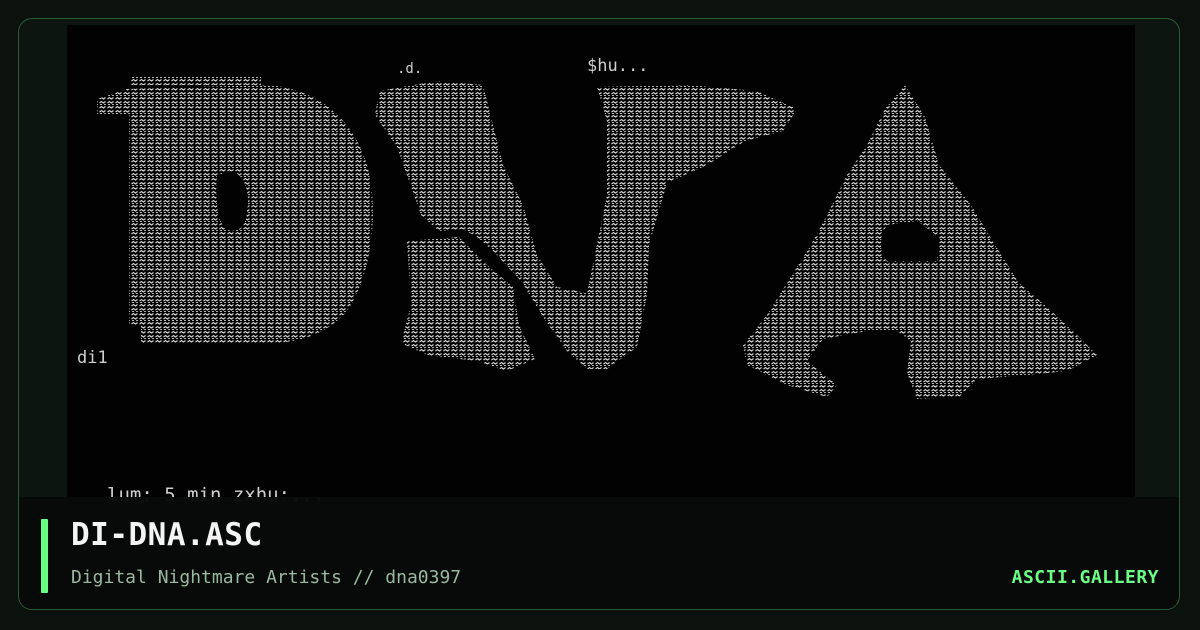 This screenshot has height=630, width=1200. I want to click on accent-bar, so click(44, 556).